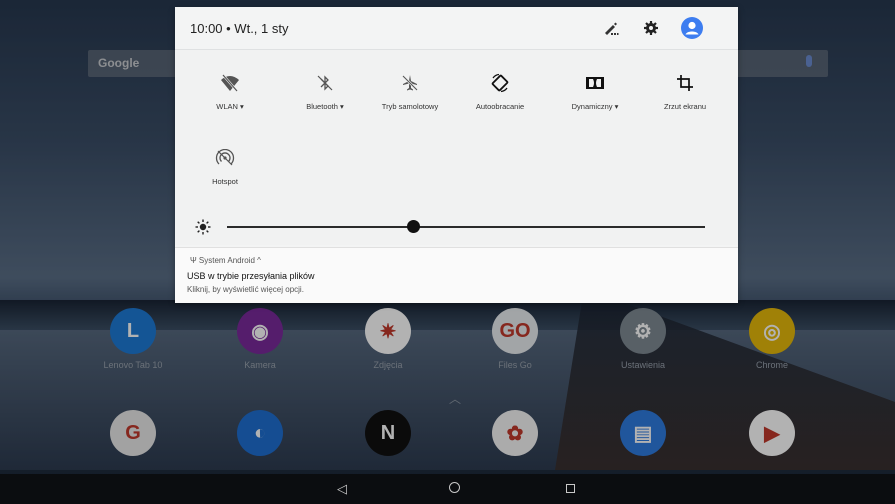 This screenshot has width=895, height=504. Describe the element at coordinates (500, 83) in the screenshot. I see `auto-rotate-icon` at that location.